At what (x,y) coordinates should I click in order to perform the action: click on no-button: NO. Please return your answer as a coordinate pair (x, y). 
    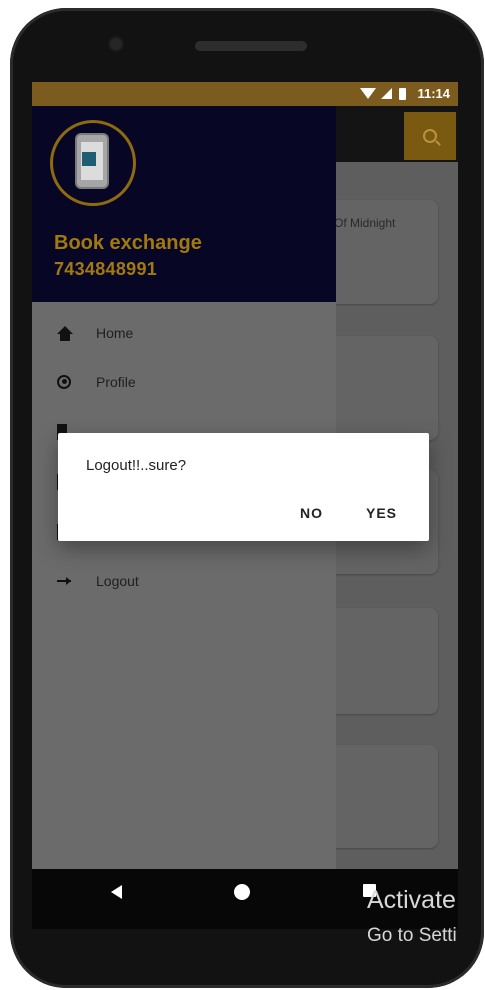
    Looking at the image, I should click on (311, 513).